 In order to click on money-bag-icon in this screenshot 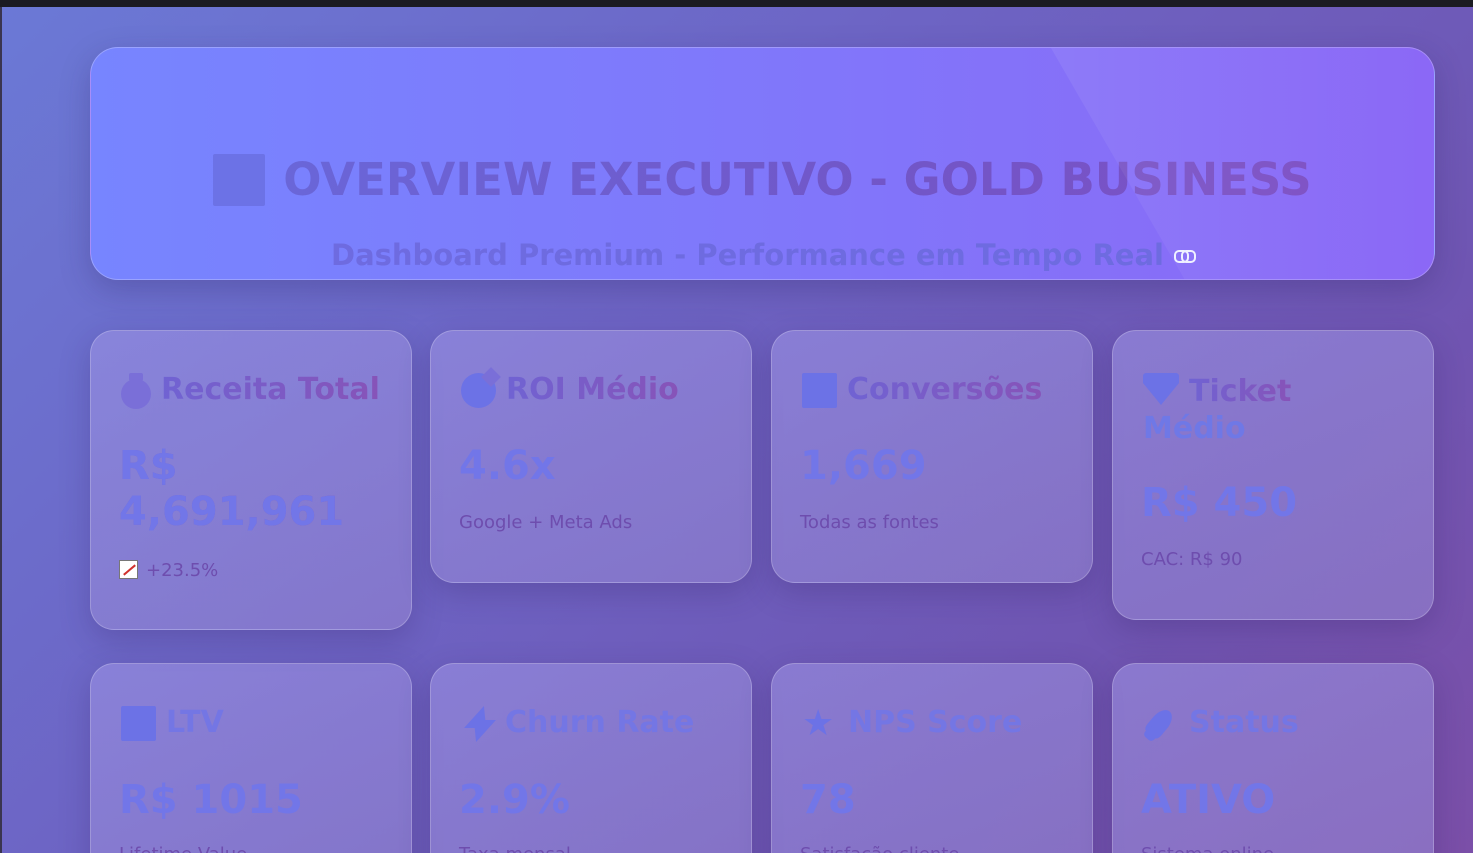, I will do `click(136, 391)`.